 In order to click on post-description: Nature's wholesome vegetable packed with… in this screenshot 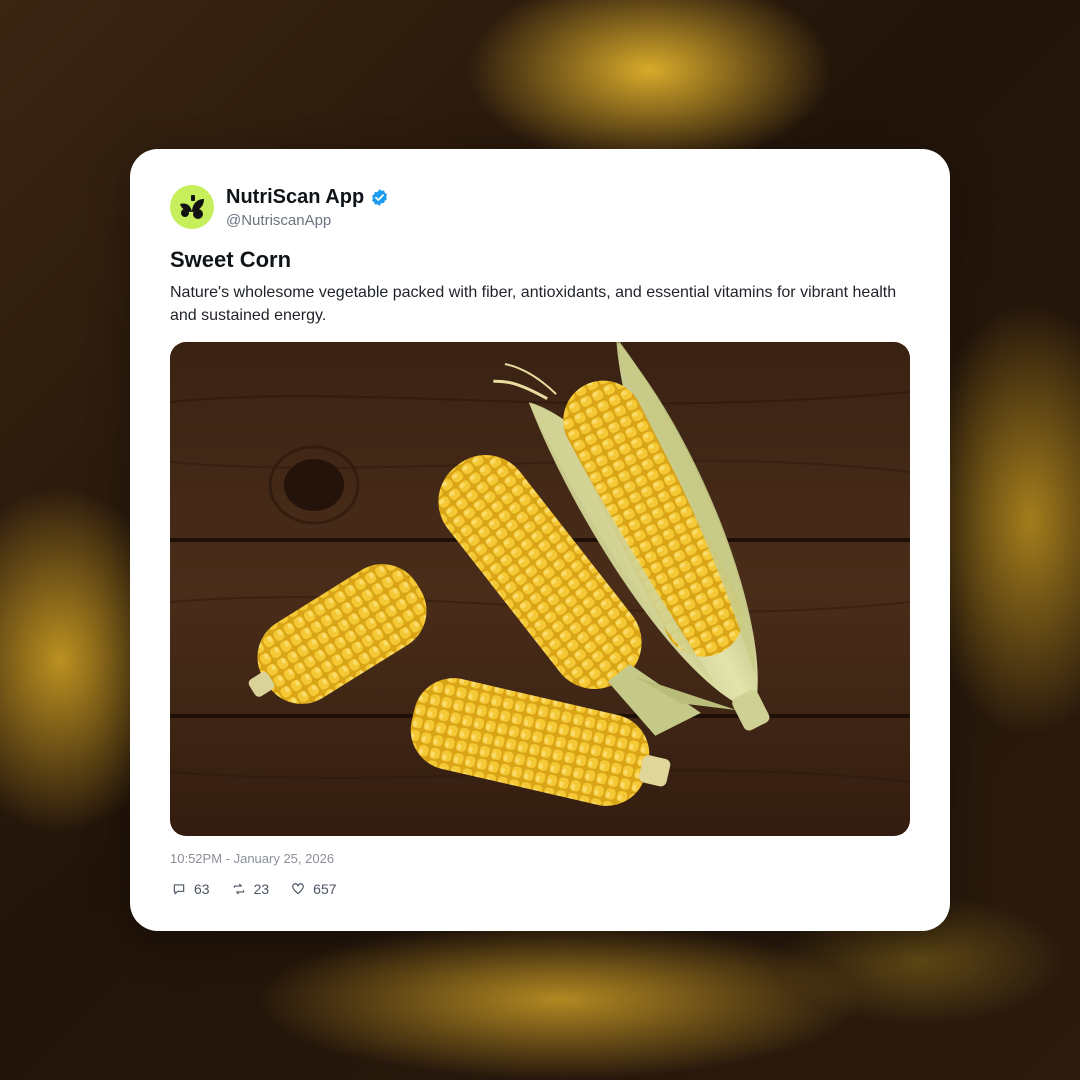, I will do `click(533, 304)`.